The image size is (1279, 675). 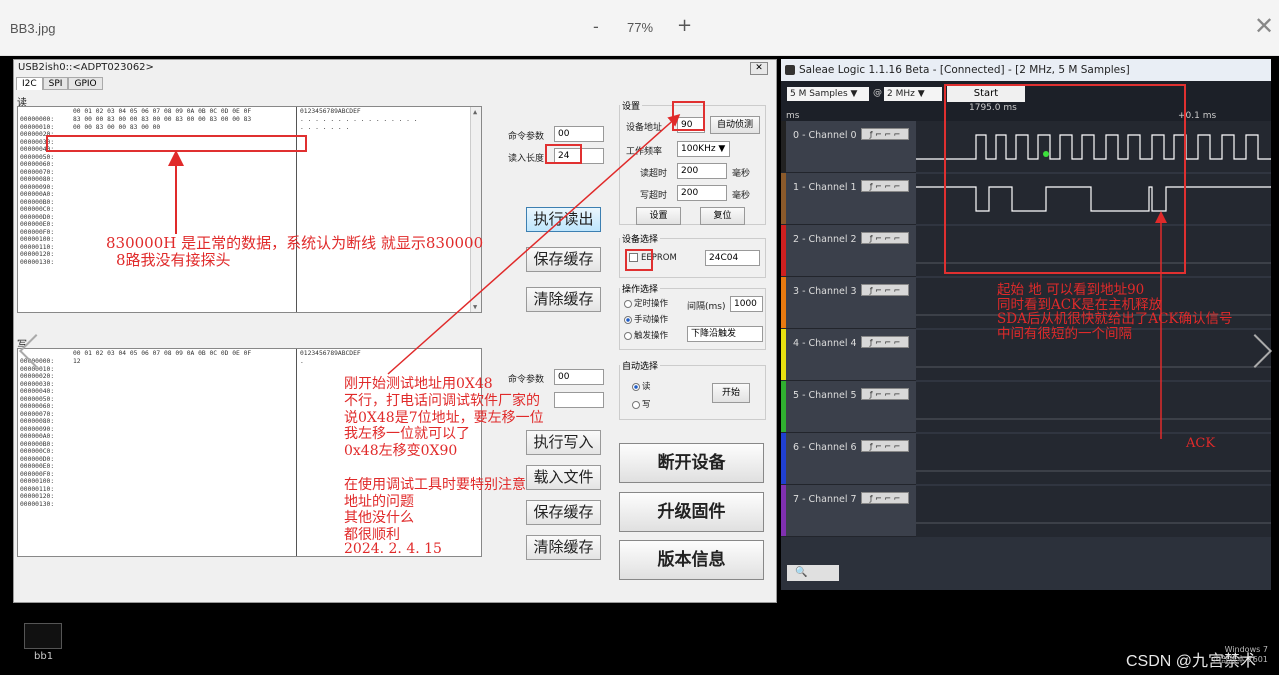 What do you see at coordinates (1201, 443) in the screenshot?
I see `note-ack: ACK` at bounding box center [1201, 443].